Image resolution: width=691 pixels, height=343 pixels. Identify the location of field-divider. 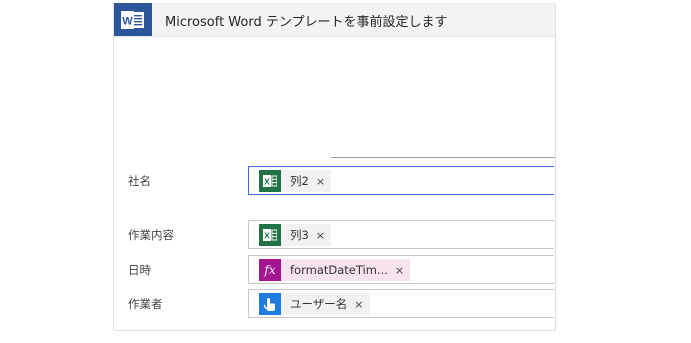
(443, 157).